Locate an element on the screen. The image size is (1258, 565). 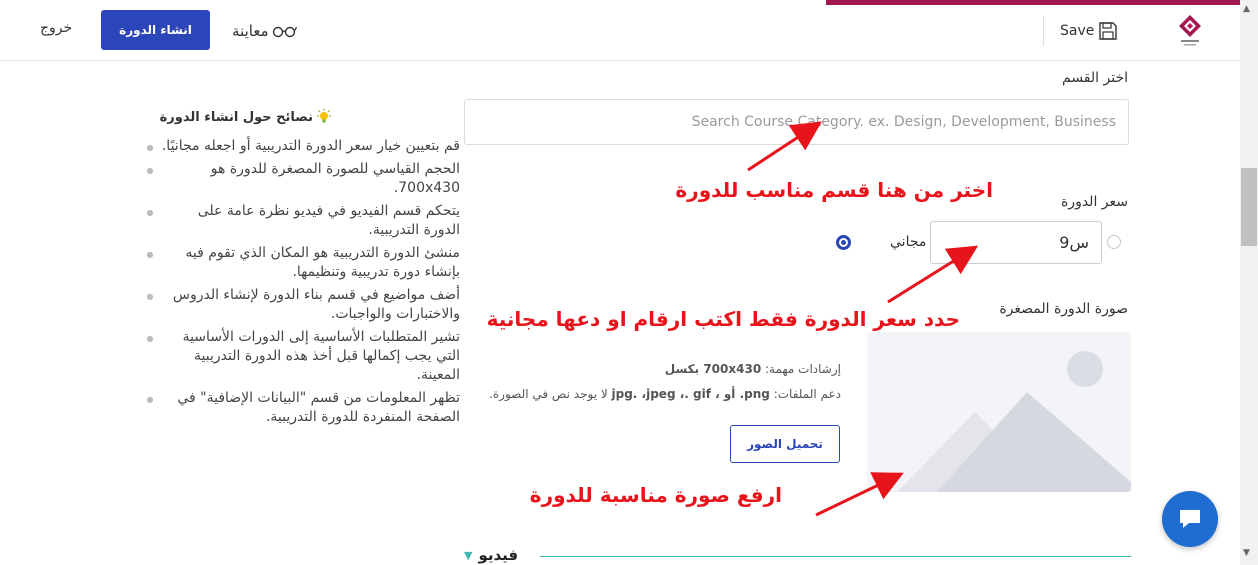
upload-formats-suffix: لا يوجد نص في الصورة. is located at coordinates (550, 394).